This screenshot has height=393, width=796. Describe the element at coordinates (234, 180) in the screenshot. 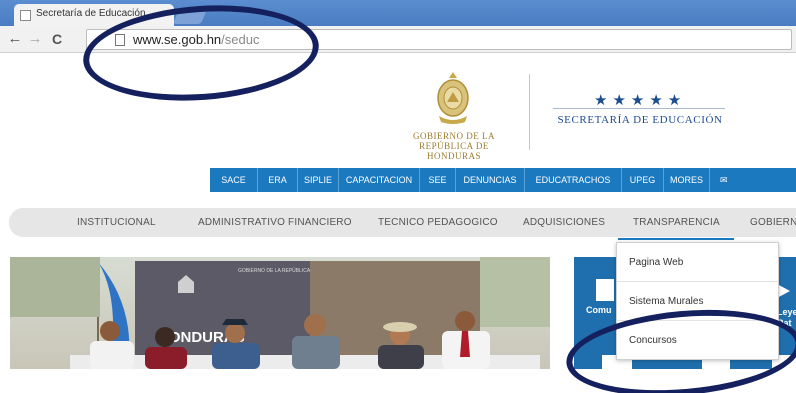

I see `quick-link-sace: SACE` at that location.